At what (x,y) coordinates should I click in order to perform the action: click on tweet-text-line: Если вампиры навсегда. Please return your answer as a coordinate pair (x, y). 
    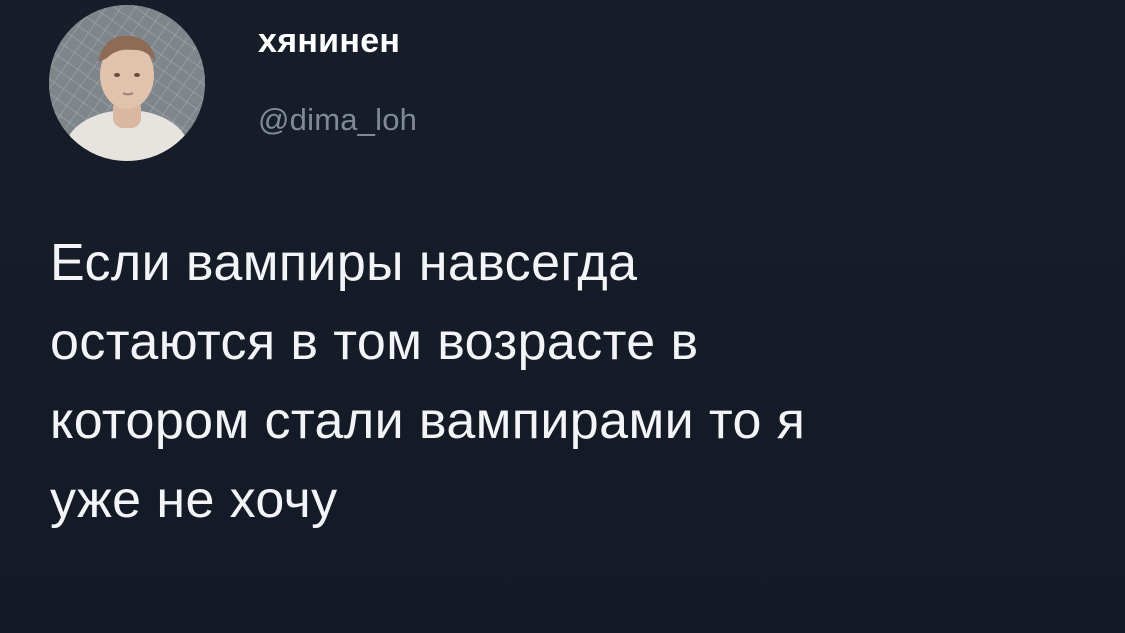
    Looking at the image, I should click on (344, 263).